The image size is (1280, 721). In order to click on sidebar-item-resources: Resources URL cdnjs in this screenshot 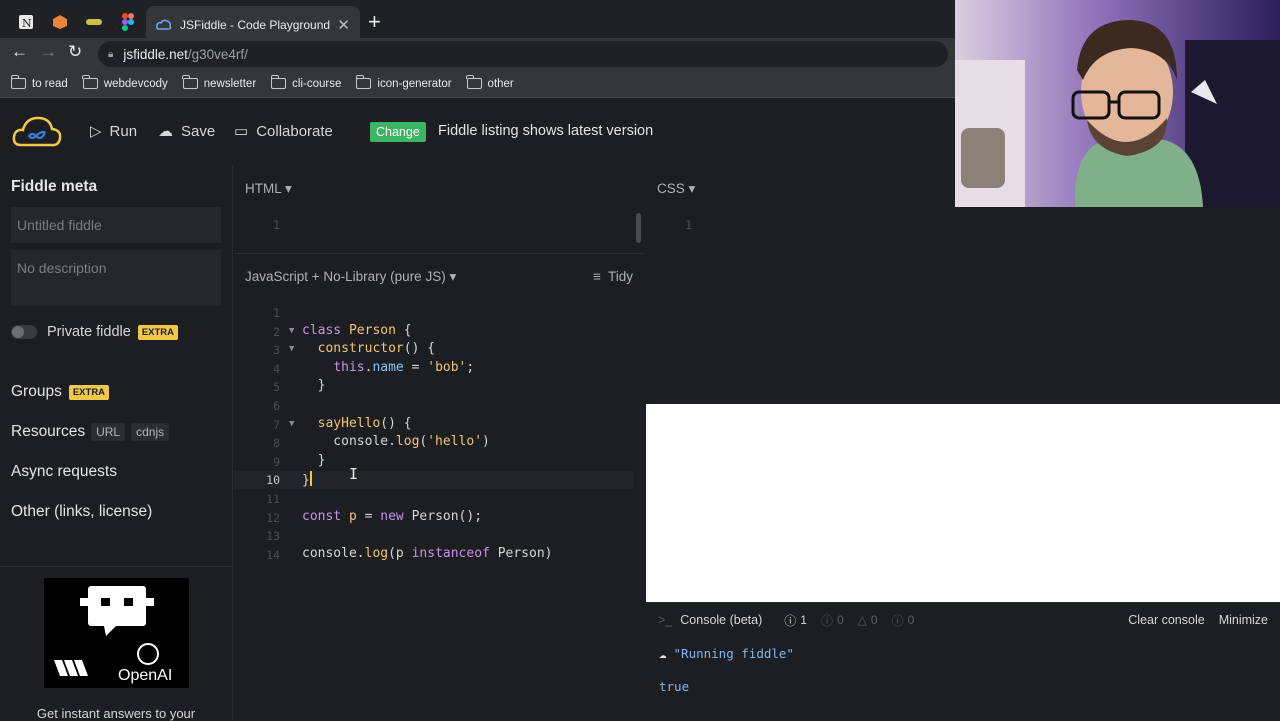, I will do `click(90, 432)`.